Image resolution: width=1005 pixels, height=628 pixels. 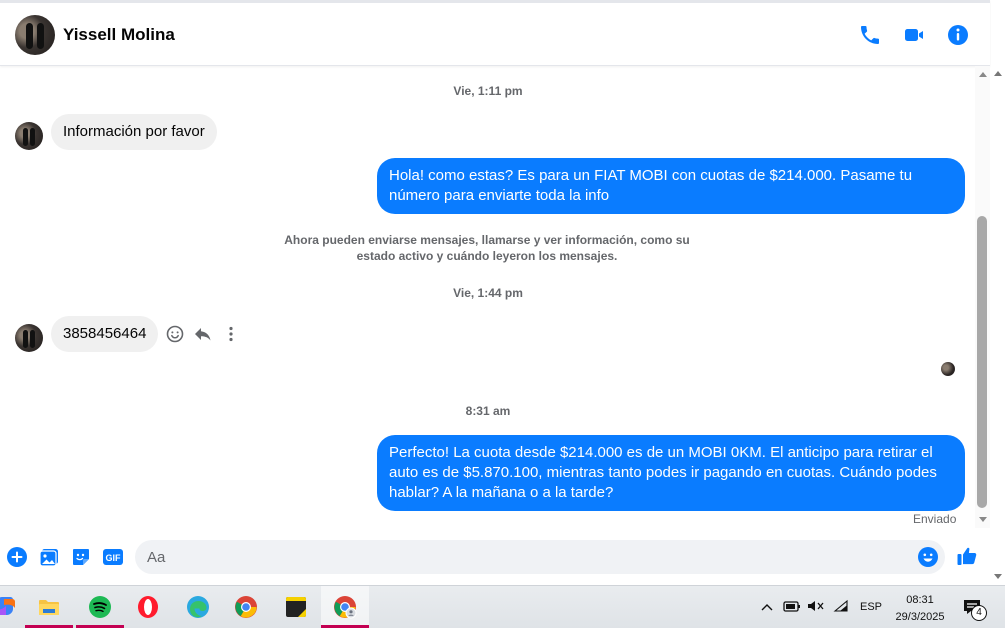 I want to click on scroll-up-arrow, so click(x=983, y=74).